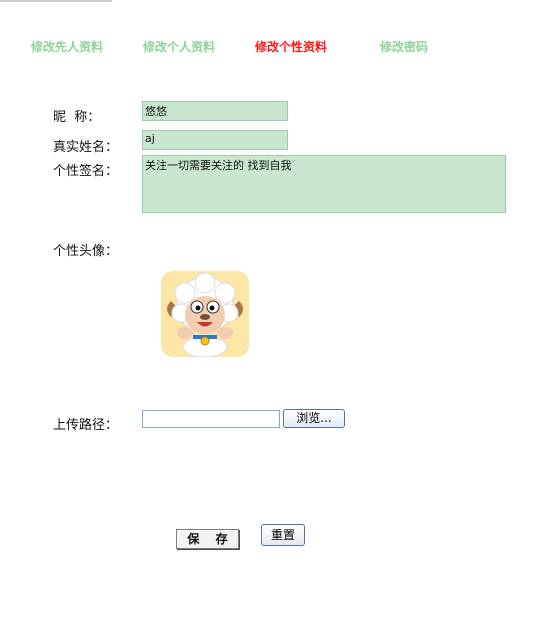 The width and height of the screenshot is (553, 622). What do you see at coordinates (86, 425) in the screenshot?
I see `upload-path-label: 上传路径：` at bounding box center [86, 425].